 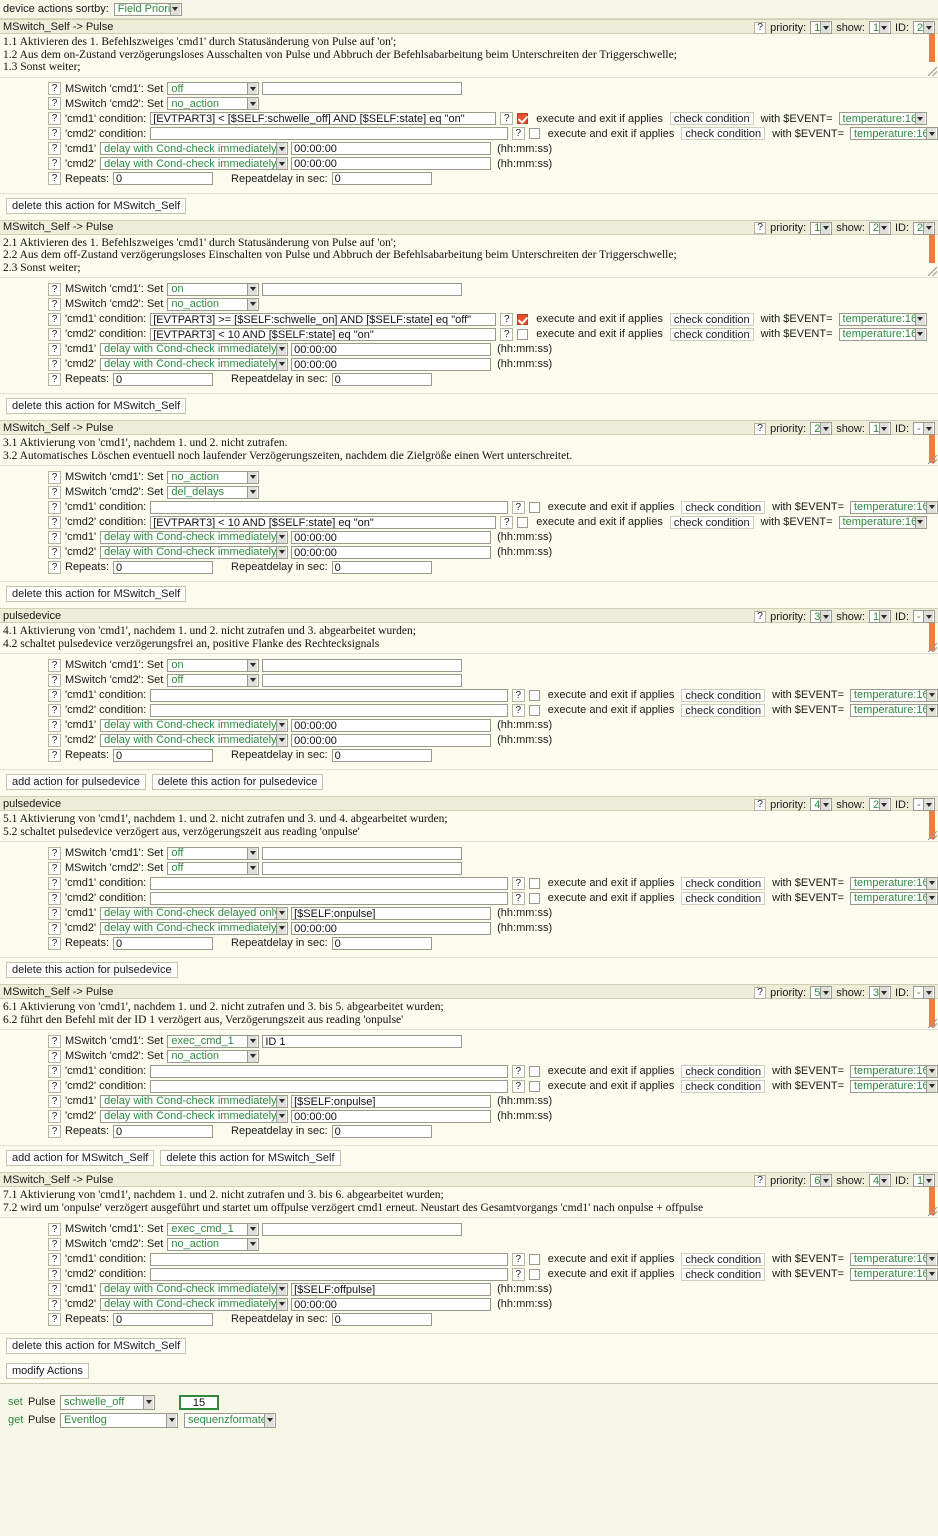 What do you see at coordinates (213, 88) in the screenshot?
I see `set-cmd1-select: off` at bounding box center [213, 88].